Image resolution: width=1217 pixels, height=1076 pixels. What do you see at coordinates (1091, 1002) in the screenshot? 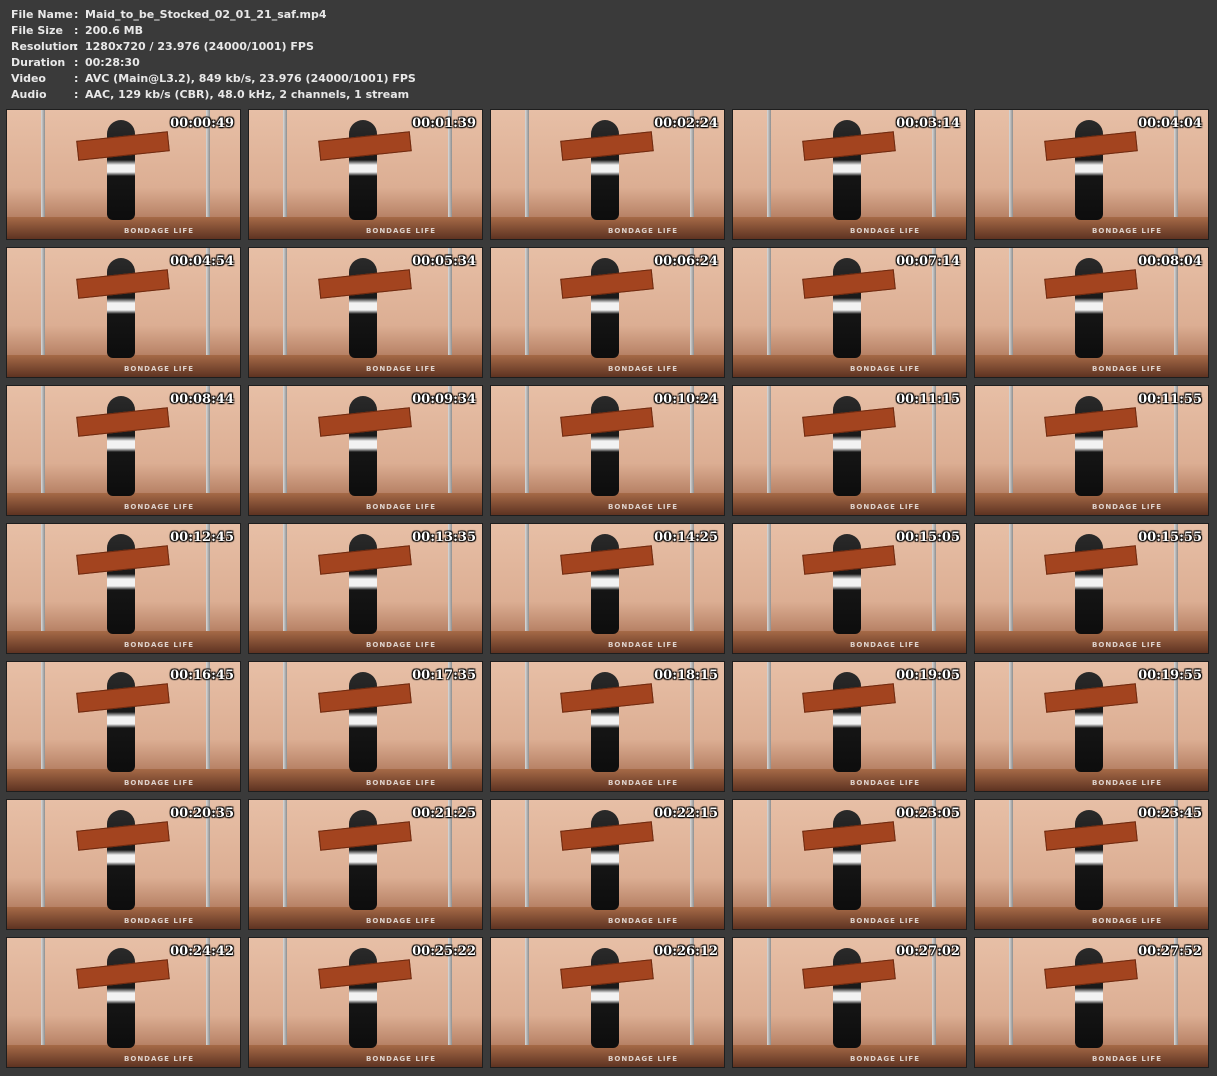
I see `video-thumbnail: 00:27:52 BONDAGE LIFE` at bounding box center [1091, 1002].